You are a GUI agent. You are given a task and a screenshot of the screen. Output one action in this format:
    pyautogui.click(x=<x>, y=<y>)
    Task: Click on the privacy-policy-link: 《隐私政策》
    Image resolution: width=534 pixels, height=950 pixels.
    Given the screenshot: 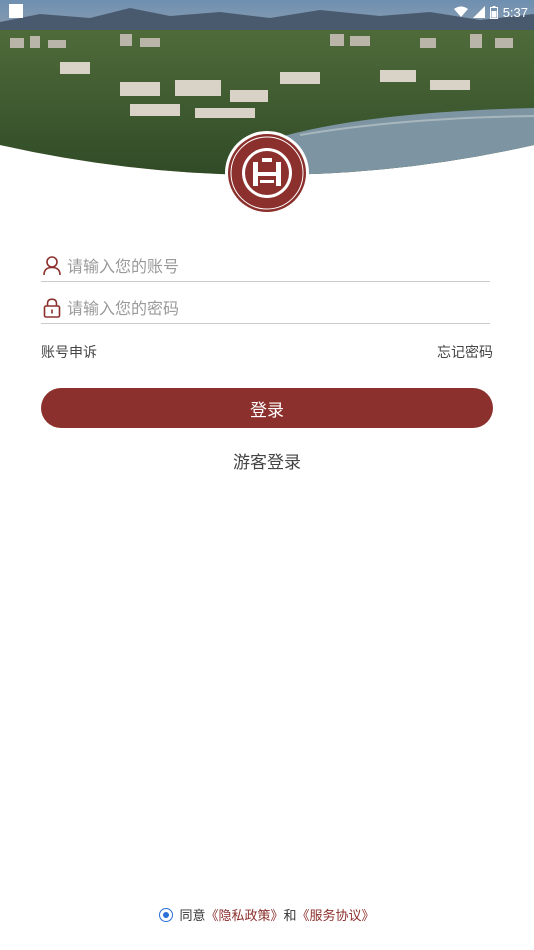 What is the action you would take?
    pyautogui.click(x=244, y=914)
    